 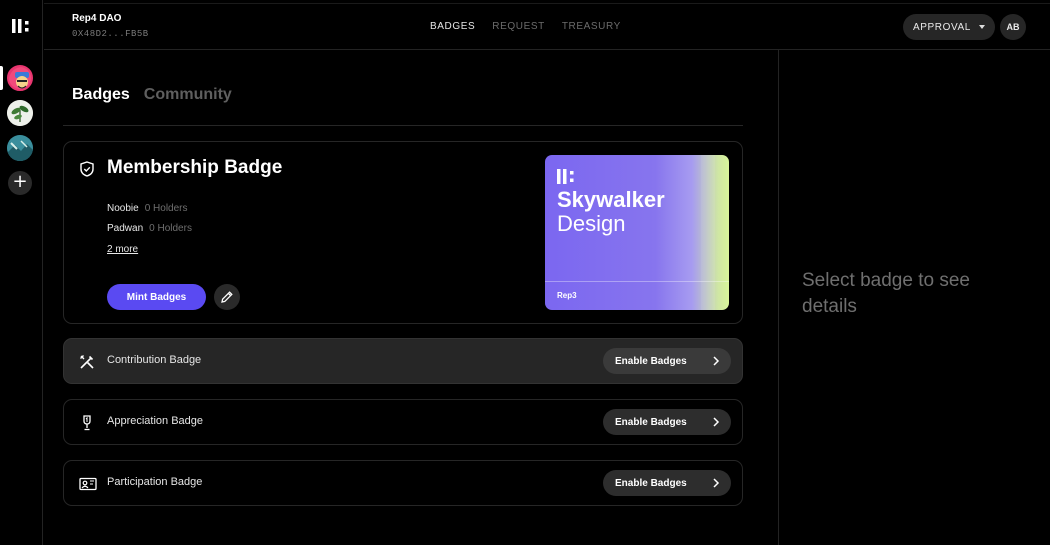 What do you see at coordinates (154, 360) in the screenshot?
I see `badge-row-label: Contribution Badge` at bounding box center [154, 360].